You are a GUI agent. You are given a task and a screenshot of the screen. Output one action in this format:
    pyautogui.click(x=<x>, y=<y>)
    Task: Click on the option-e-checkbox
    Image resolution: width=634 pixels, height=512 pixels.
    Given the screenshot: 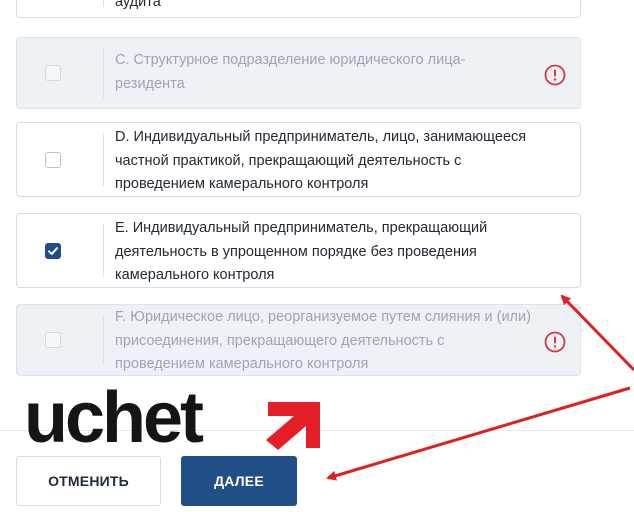 What is the action you would take?
    pyautogui.click(x=53, y=250)
    